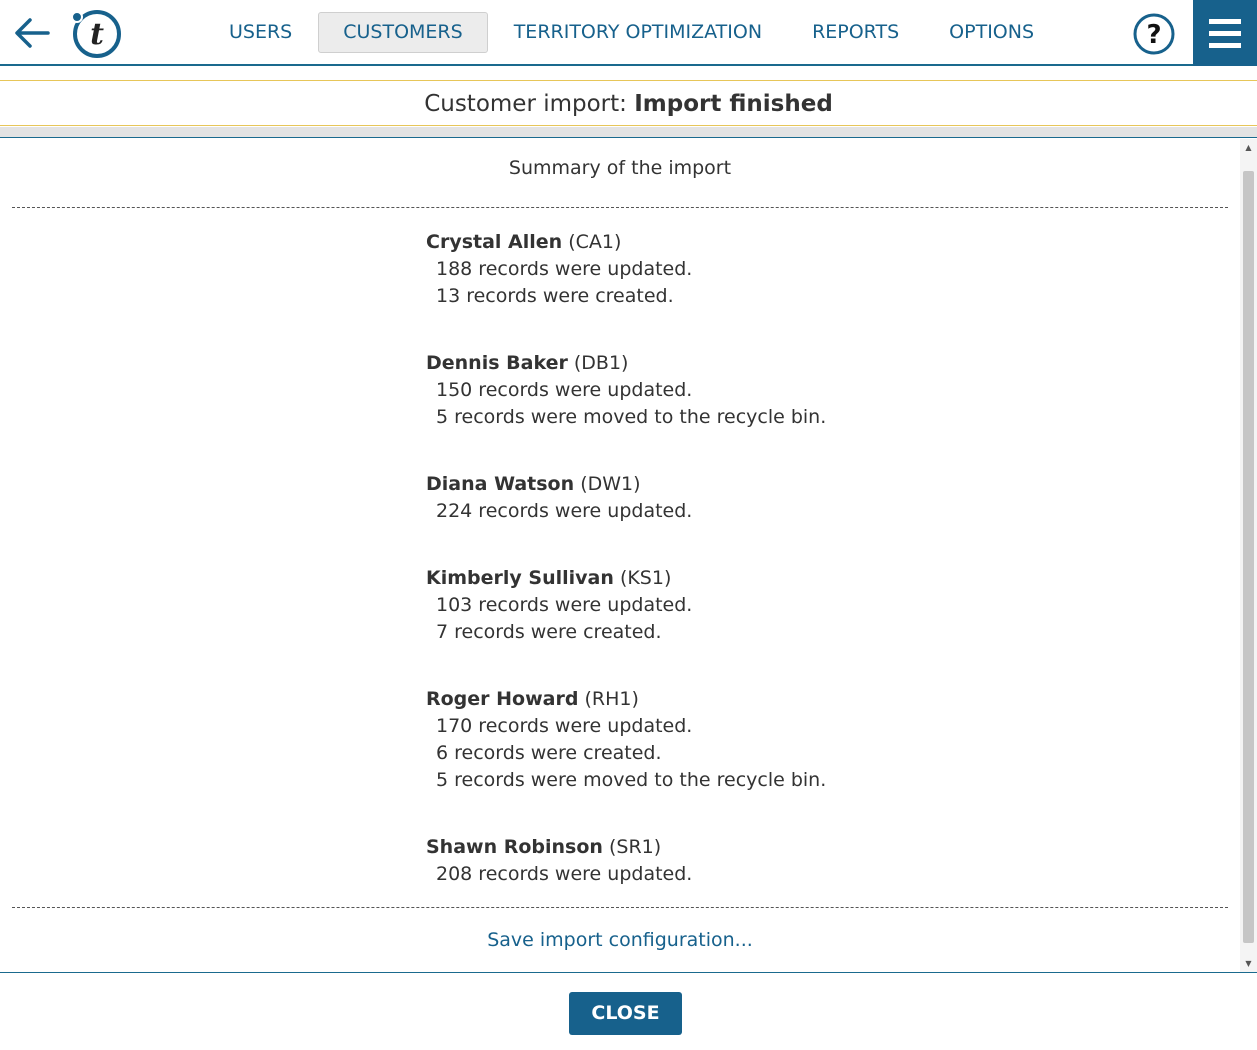  Describe the element at coordinates (635, 847) in the screenshot. I see `user-code: (SR1)` at that location.